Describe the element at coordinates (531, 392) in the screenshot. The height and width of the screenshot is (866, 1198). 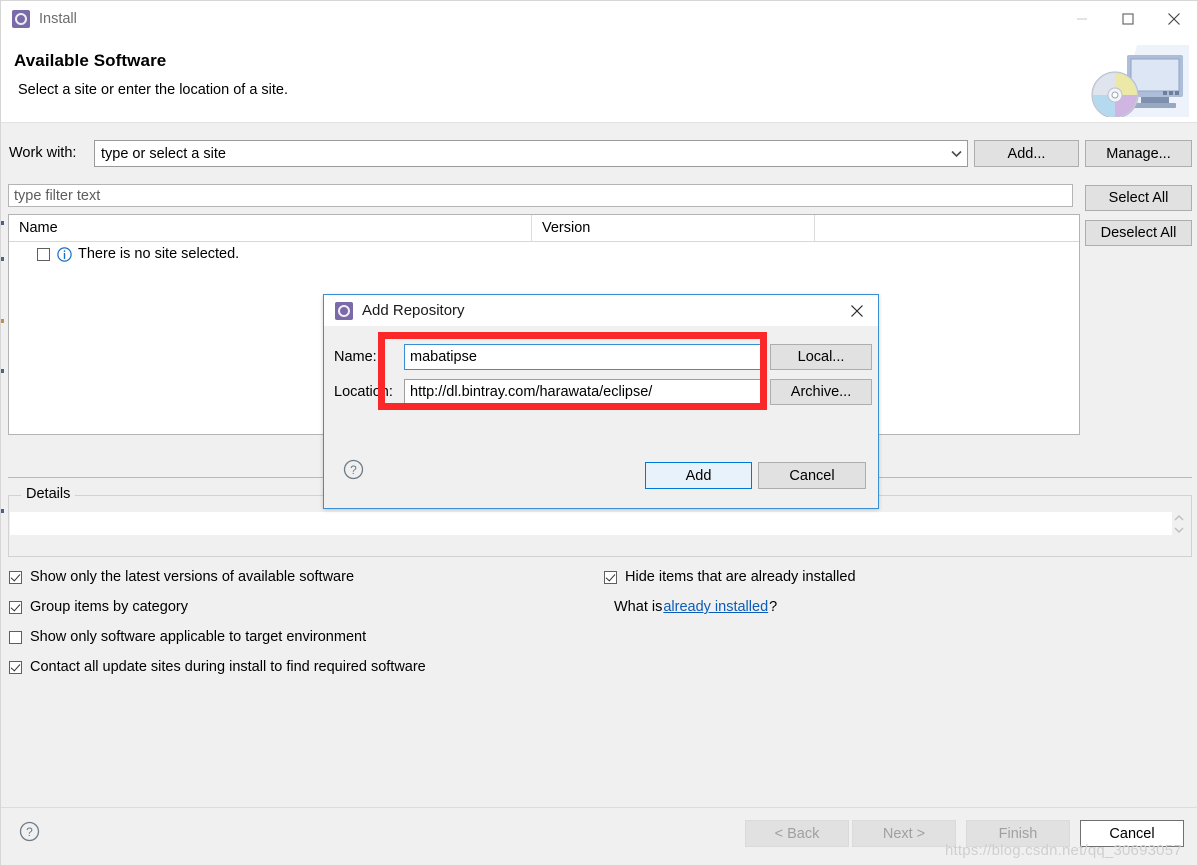
I see `location-input-value: http://dl.bintray.com/harawata/eclipse/` at that location.